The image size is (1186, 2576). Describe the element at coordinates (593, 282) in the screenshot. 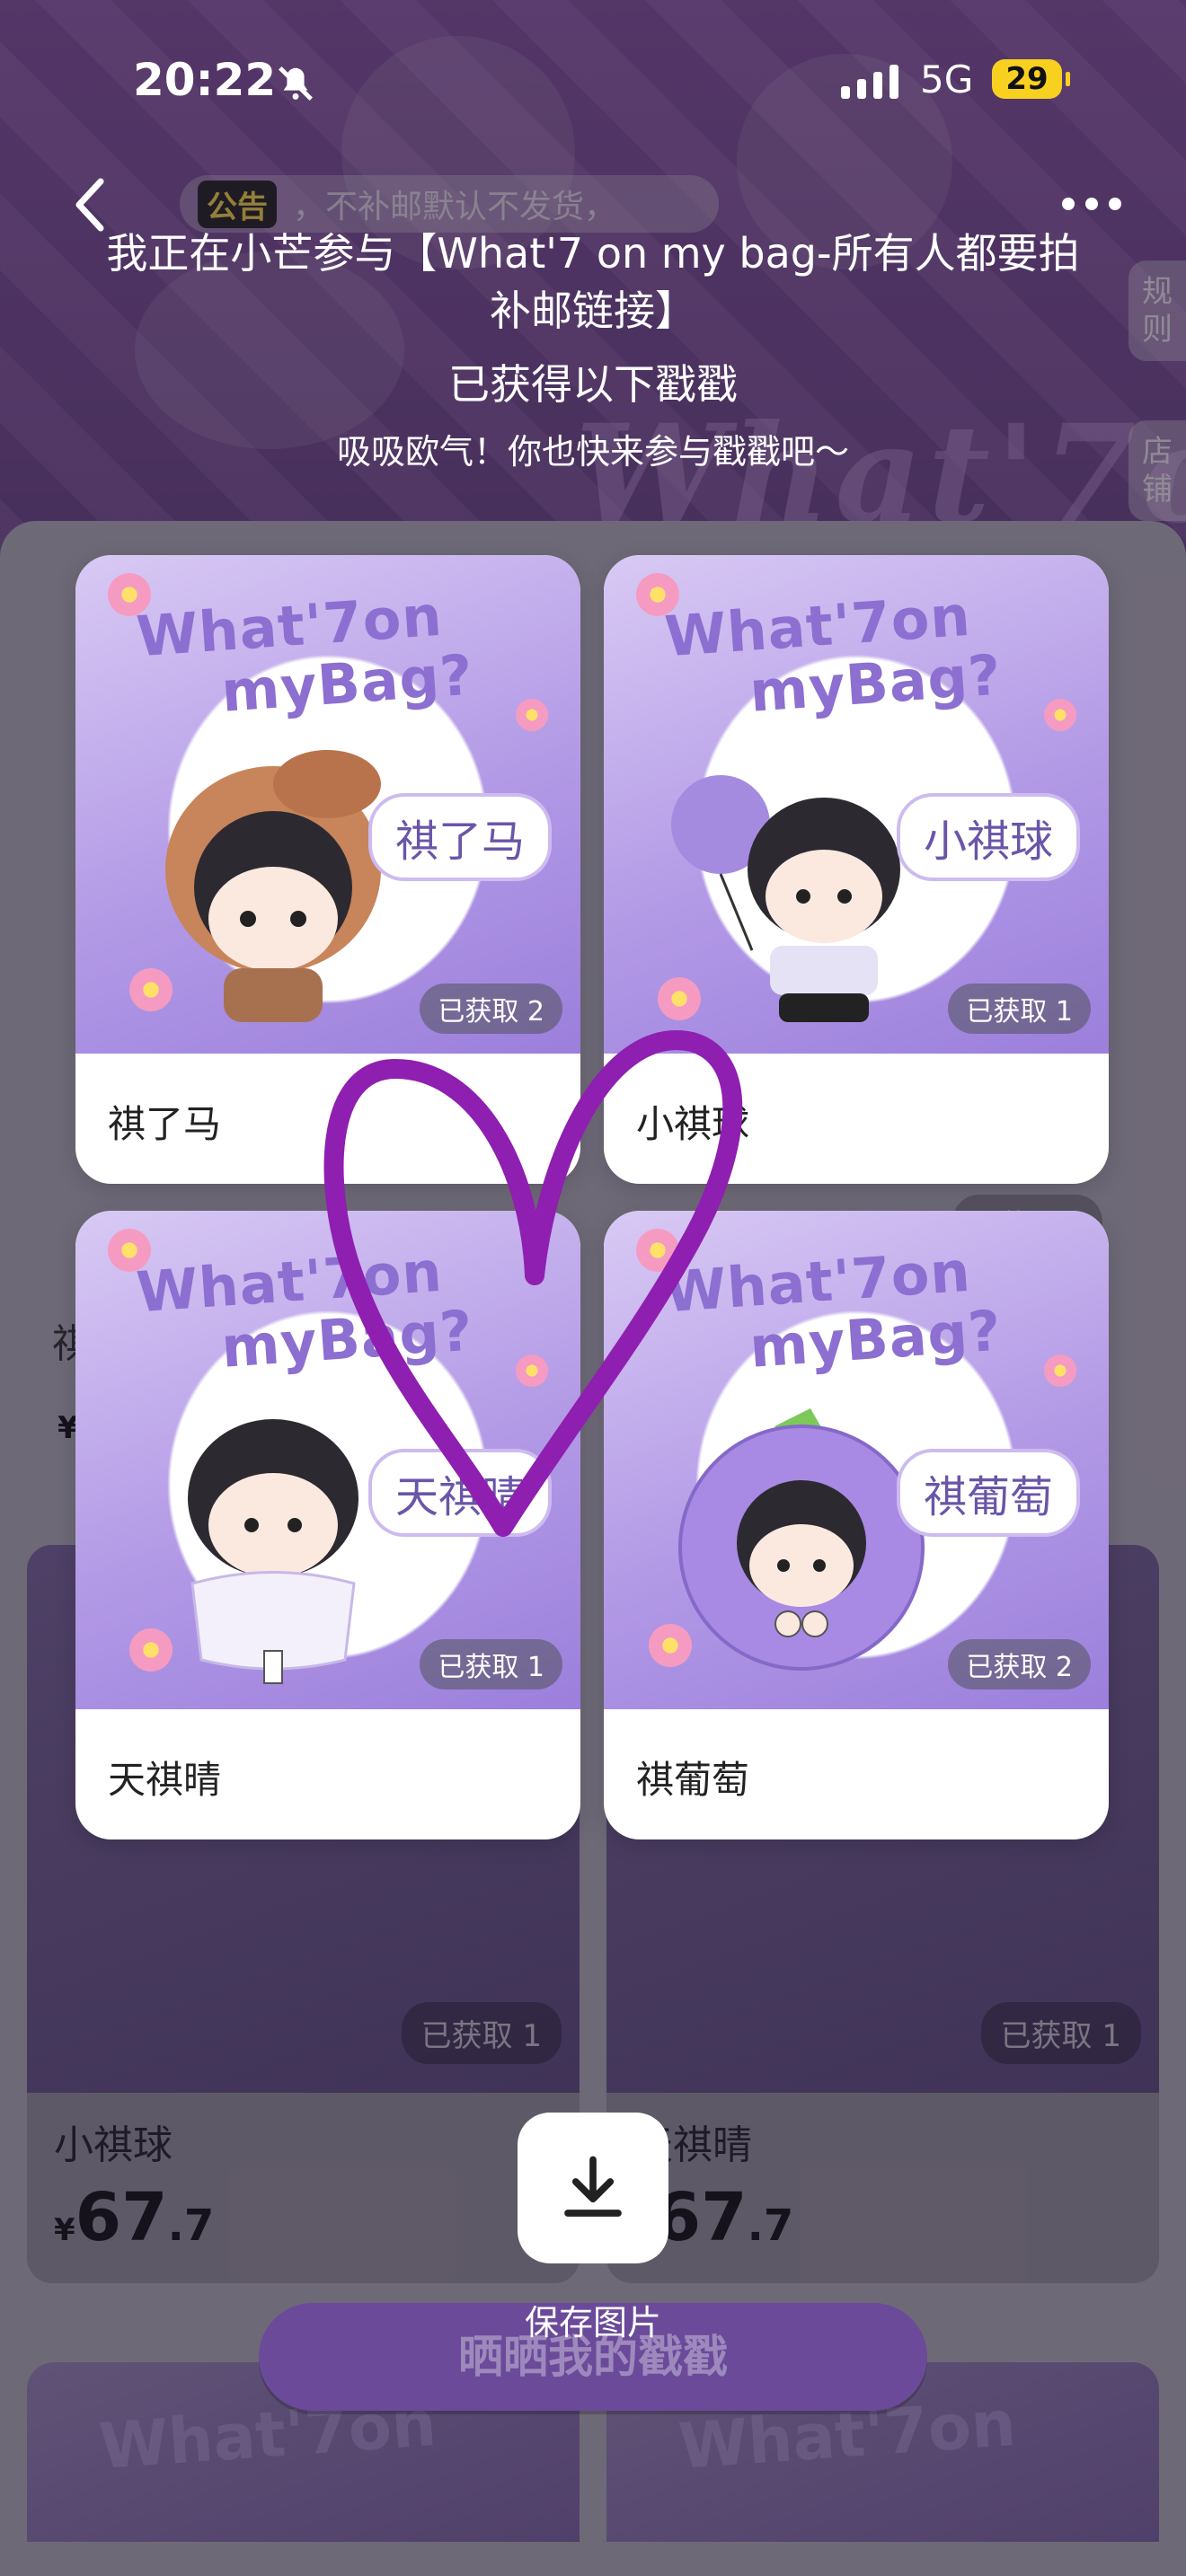

I see `share-title: 我正在小芒参与【What'7 on my bag-所有人都要拍补邮链接】` at that location.